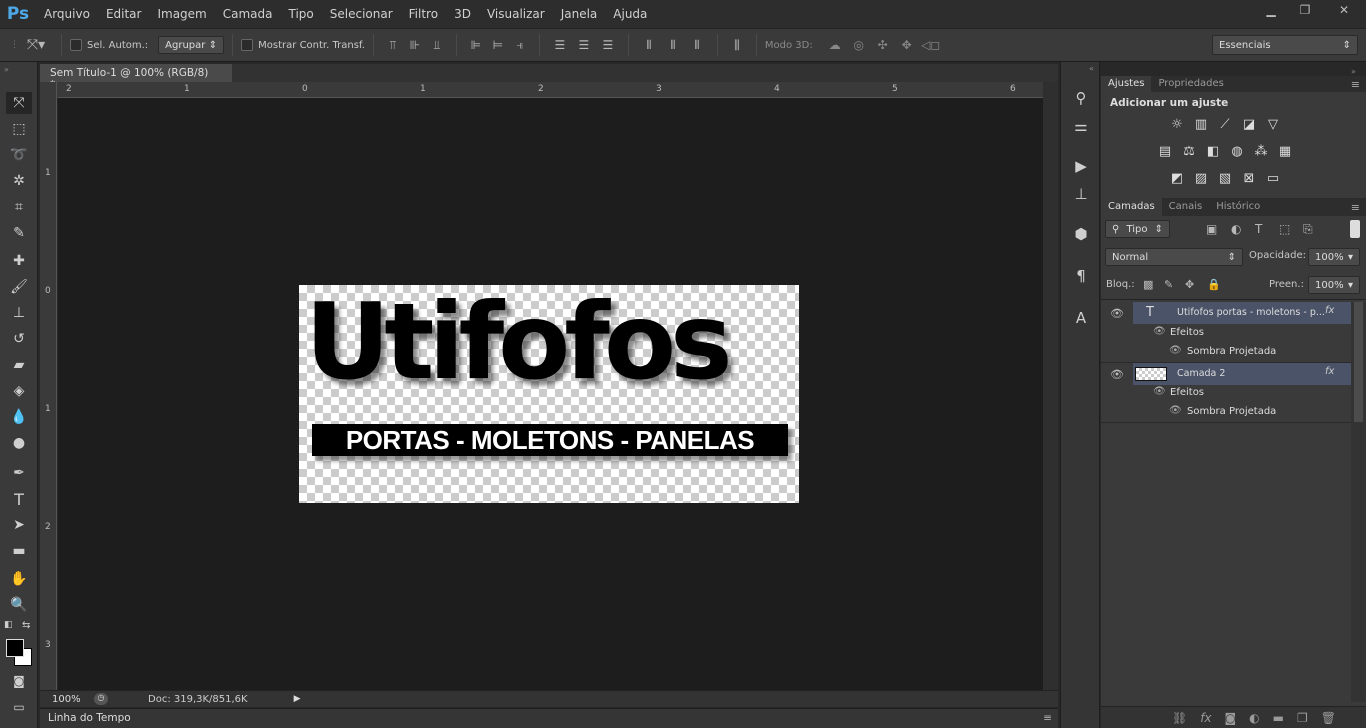 The width and height of the screenshot is (1366, 728). What do you see at coordinates (15, 648) in the screenshot?
I see `foreground-color-swatch` at bounding box center [15, 648].